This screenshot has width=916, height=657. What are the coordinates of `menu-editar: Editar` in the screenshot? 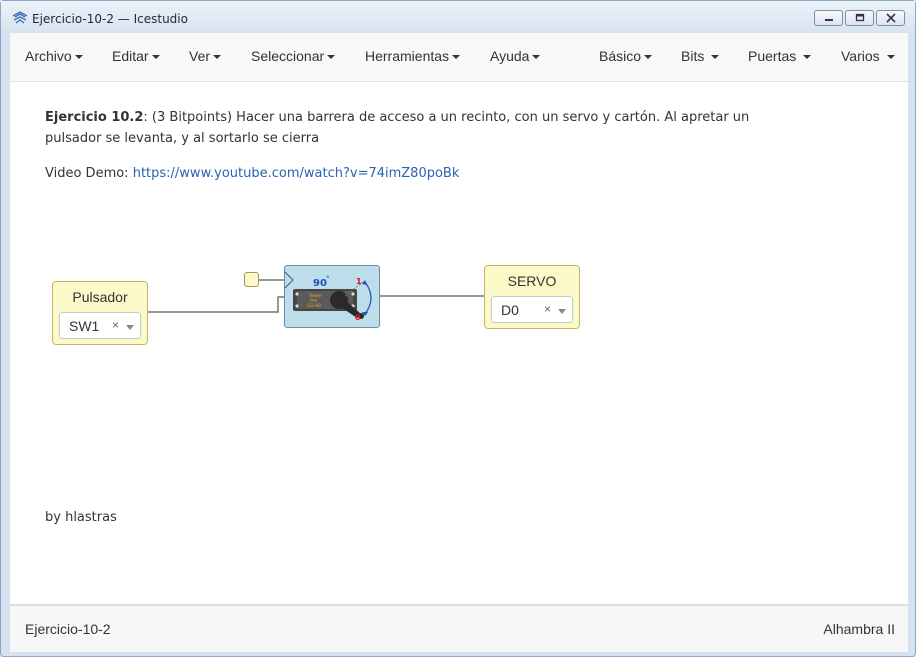 It's located at (136, 56).